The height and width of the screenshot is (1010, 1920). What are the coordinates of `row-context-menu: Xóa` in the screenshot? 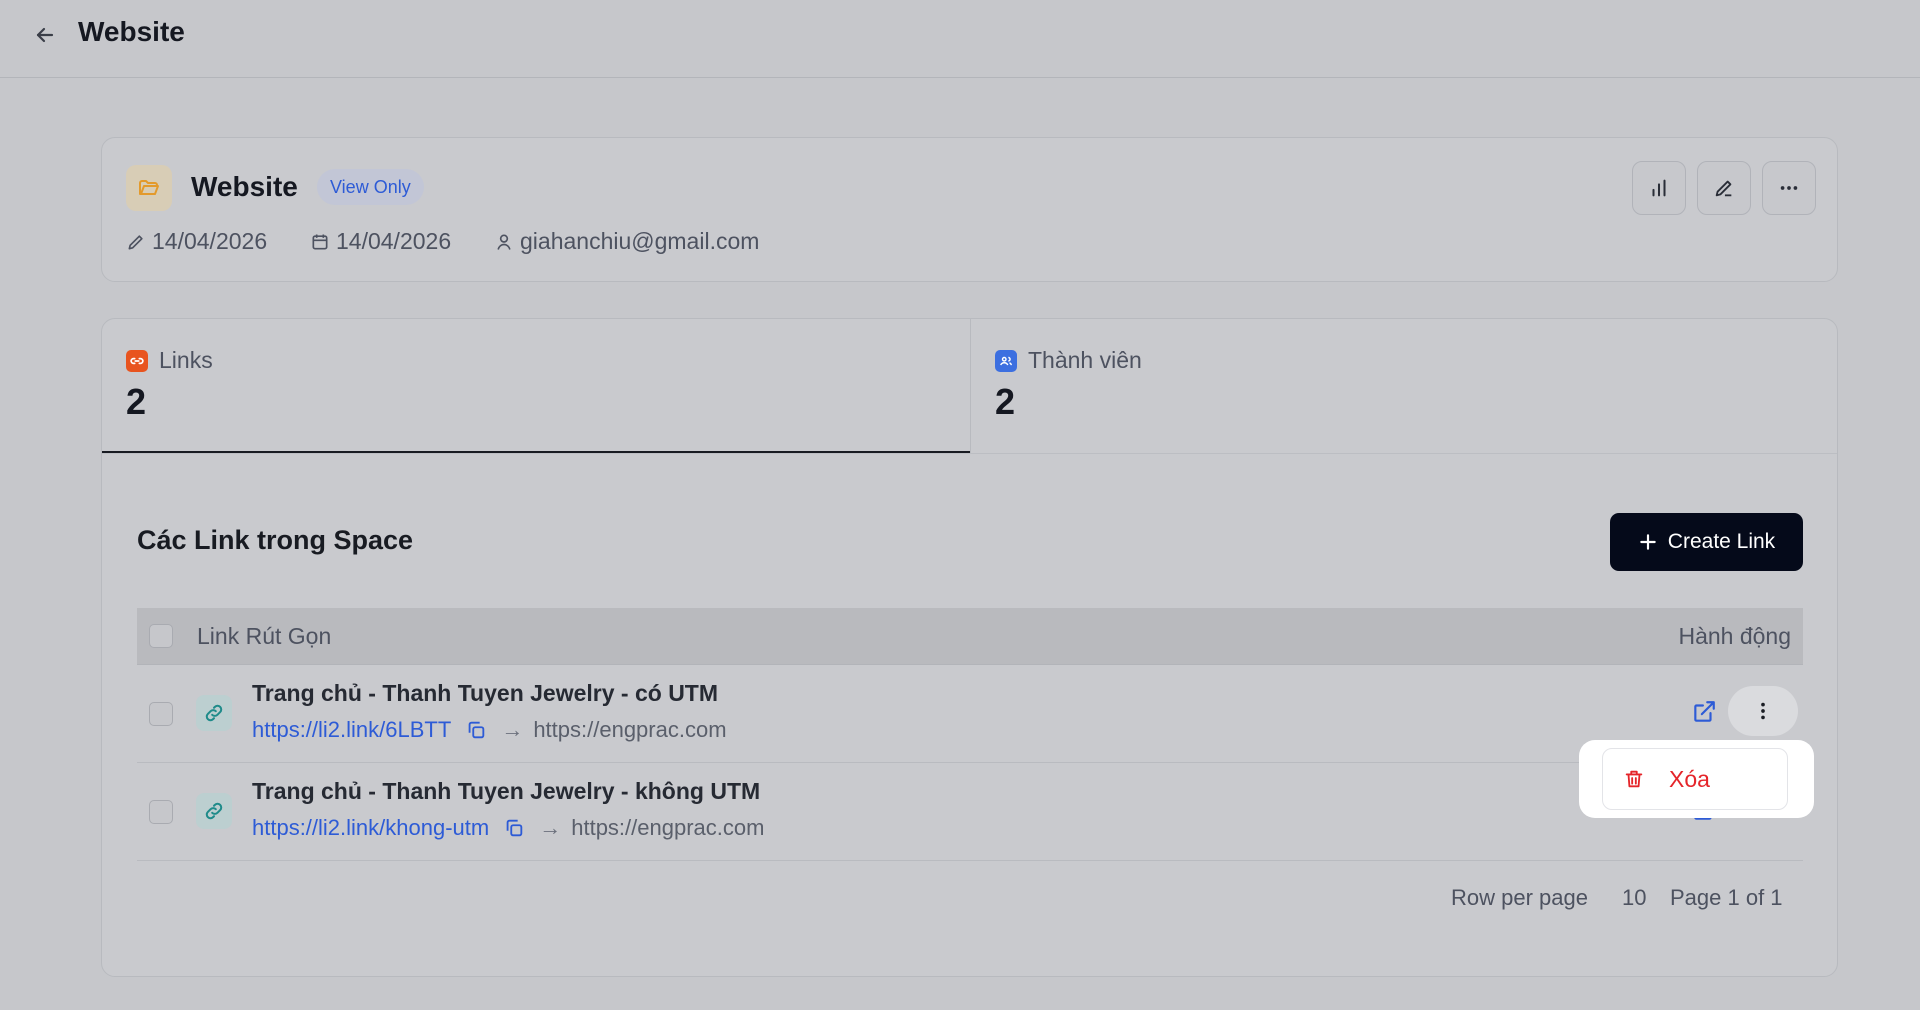 It's located at (1696, 779).